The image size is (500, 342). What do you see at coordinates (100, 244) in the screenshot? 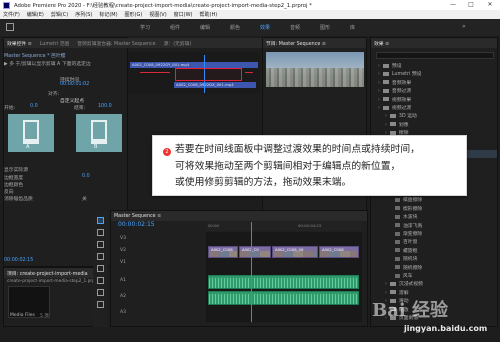
I see `ripple-edit-tool-icon` at bounding box center [100, 244].